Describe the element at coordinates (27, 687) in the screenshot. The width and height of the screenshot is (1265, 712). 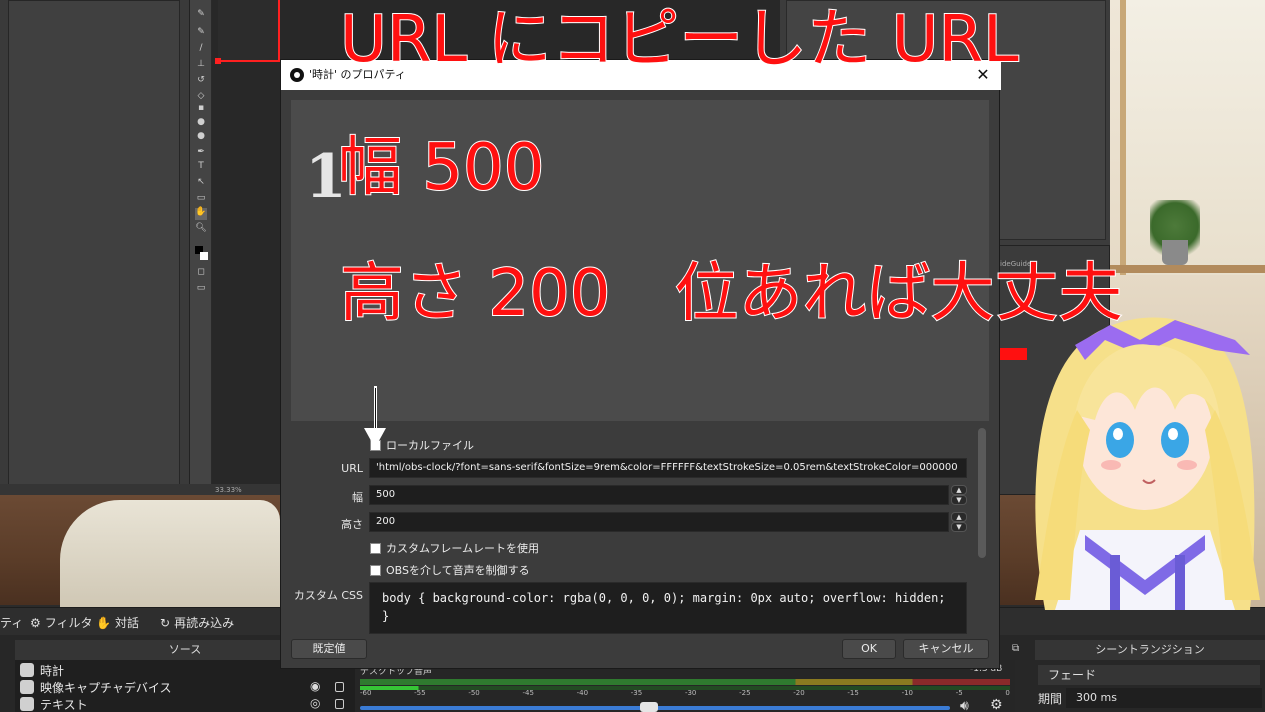
I see `camera-icon` at that location.